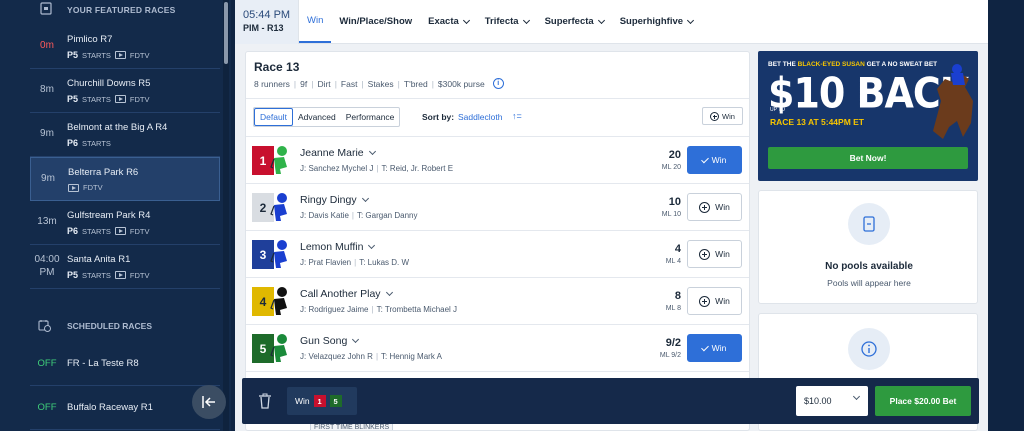 This screenshot has width=1024, height=431. What do you see at coordinates (498, 83) in the screenshot?
I see `info-icon: i` at bounding box center [498, 83].